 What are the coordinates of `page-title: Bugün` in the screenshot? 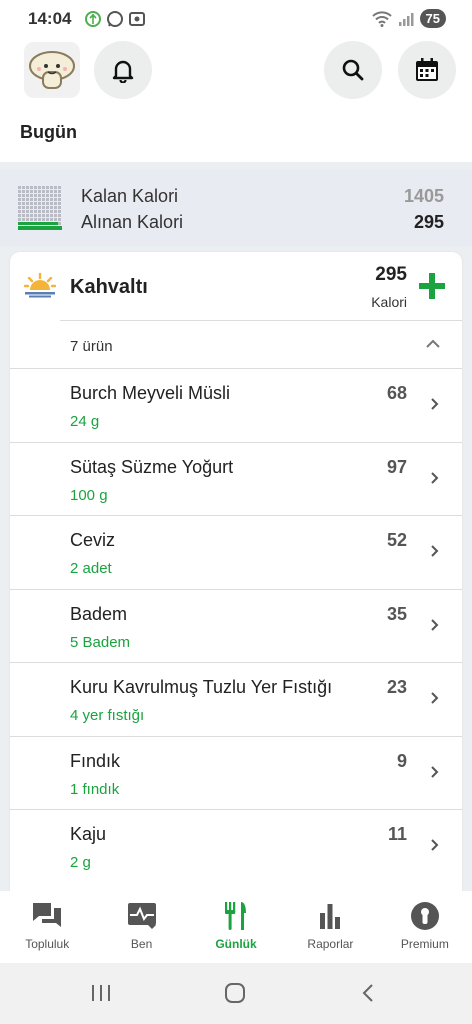 It's located at (48, 132).